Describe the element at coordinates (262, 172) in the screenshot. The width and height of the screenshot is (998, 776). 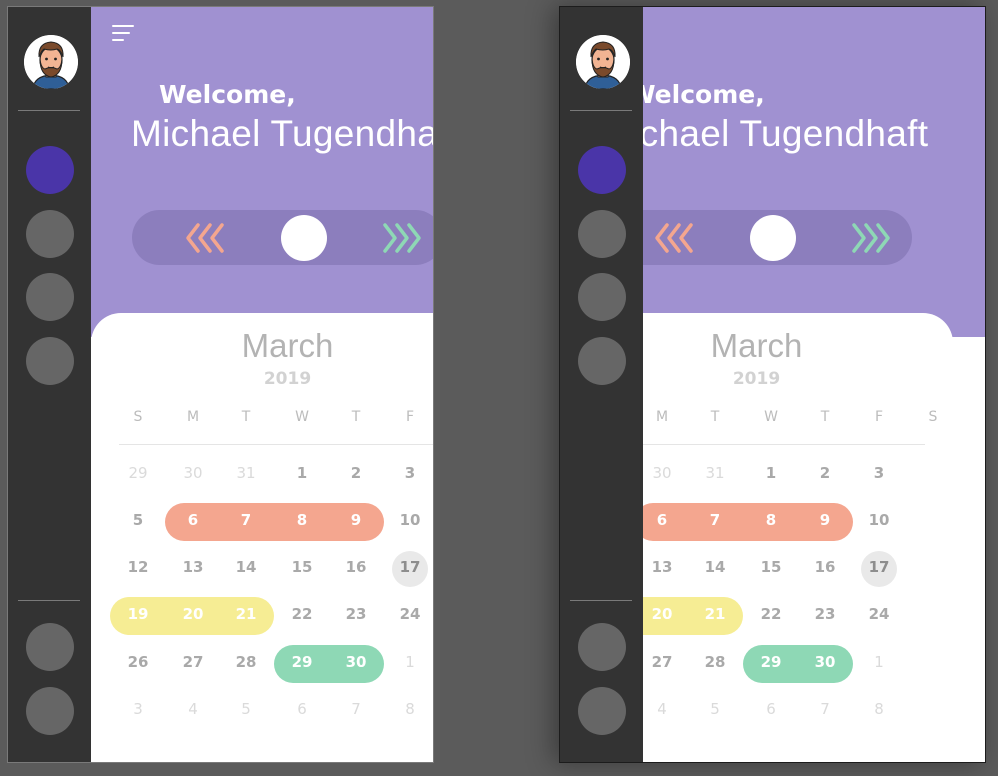
I see `header: Welcome, Michael Tugendhaft` at that location.